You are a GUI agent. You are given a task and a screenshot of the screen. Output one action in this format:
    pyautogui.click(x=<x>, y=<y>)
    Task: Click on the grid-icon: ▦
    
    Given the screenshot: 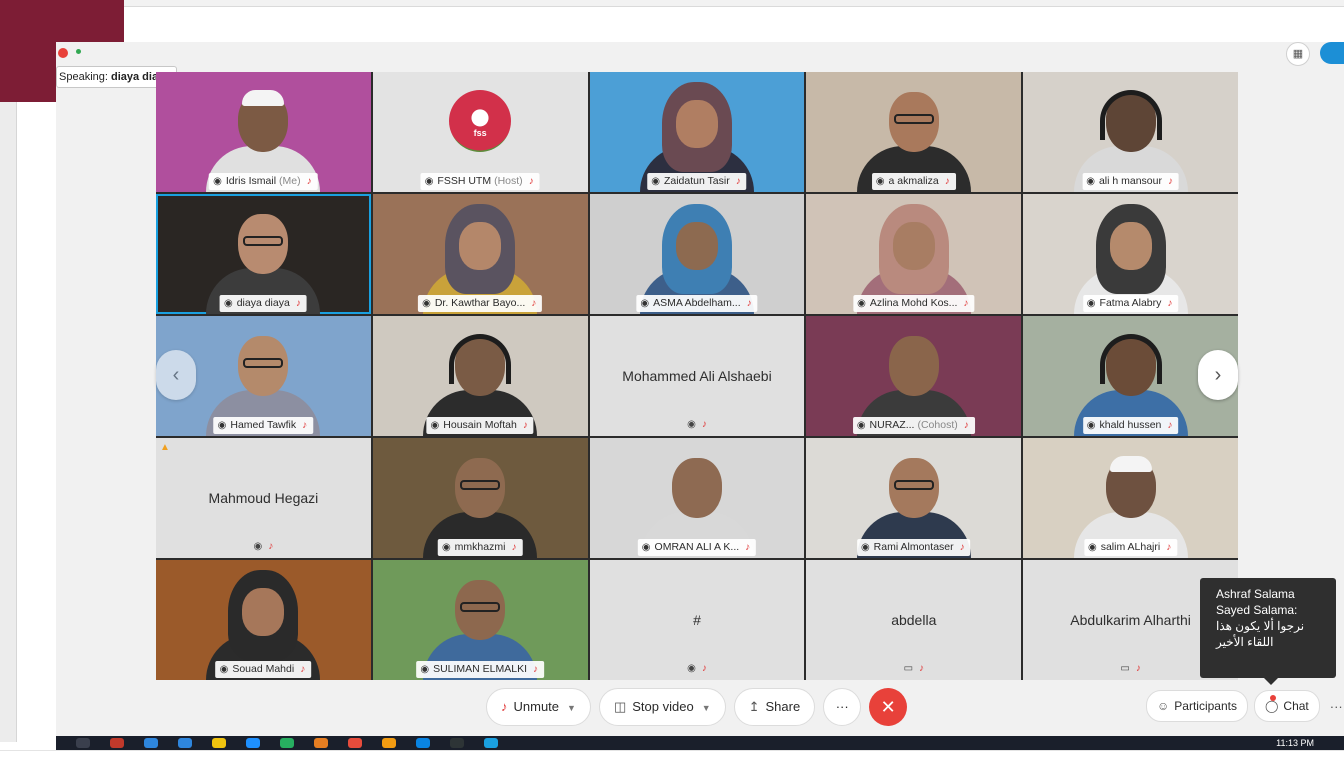 What is the action you would take?
    pyautogui.click(x=1298, y=54)
    